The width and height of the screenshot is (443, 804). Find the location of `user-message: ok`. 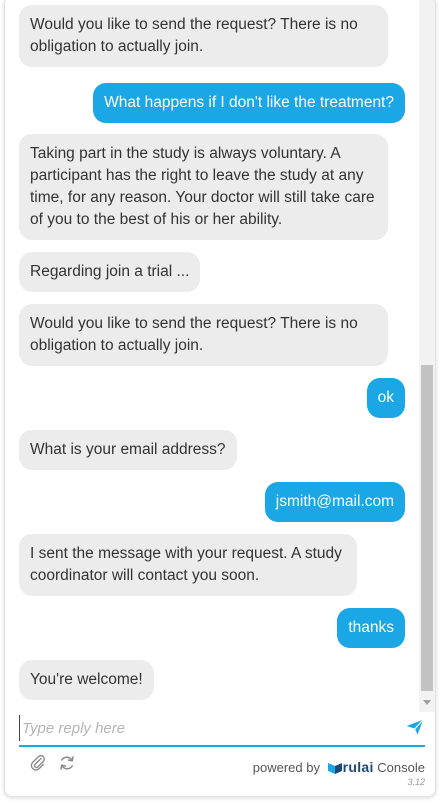

user-message: ok is located at coordinates (385, 398).